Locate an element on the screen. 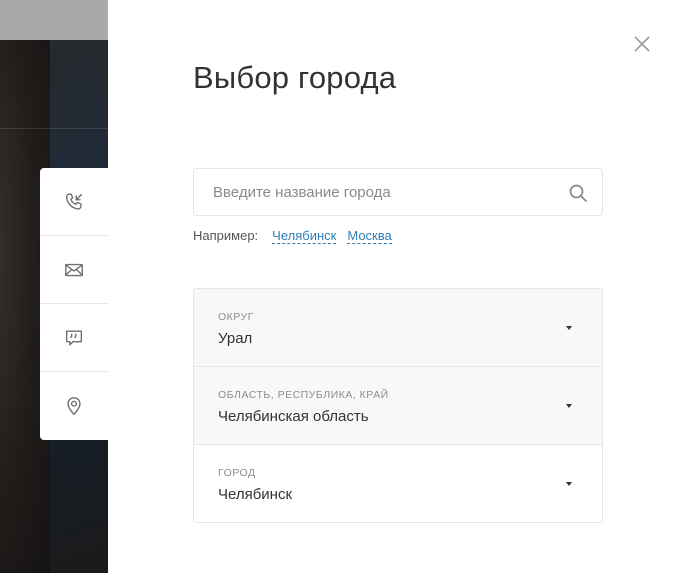 This screenshot has width=690, height=573. close-icon is located at coordinates (642, 44).